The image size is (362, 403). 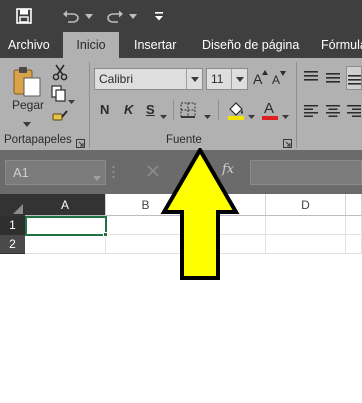 I want to click on fill-color-icon, so click(x=236, y=110).